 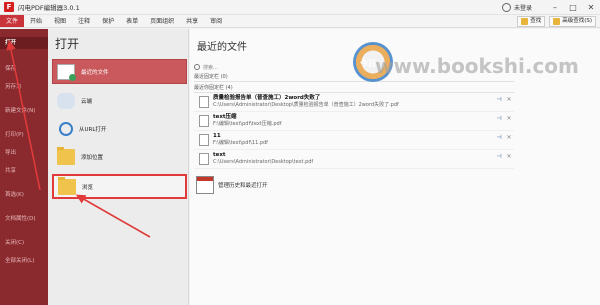 I want to click on menu-view: 视图, so click(x=60, y=21).